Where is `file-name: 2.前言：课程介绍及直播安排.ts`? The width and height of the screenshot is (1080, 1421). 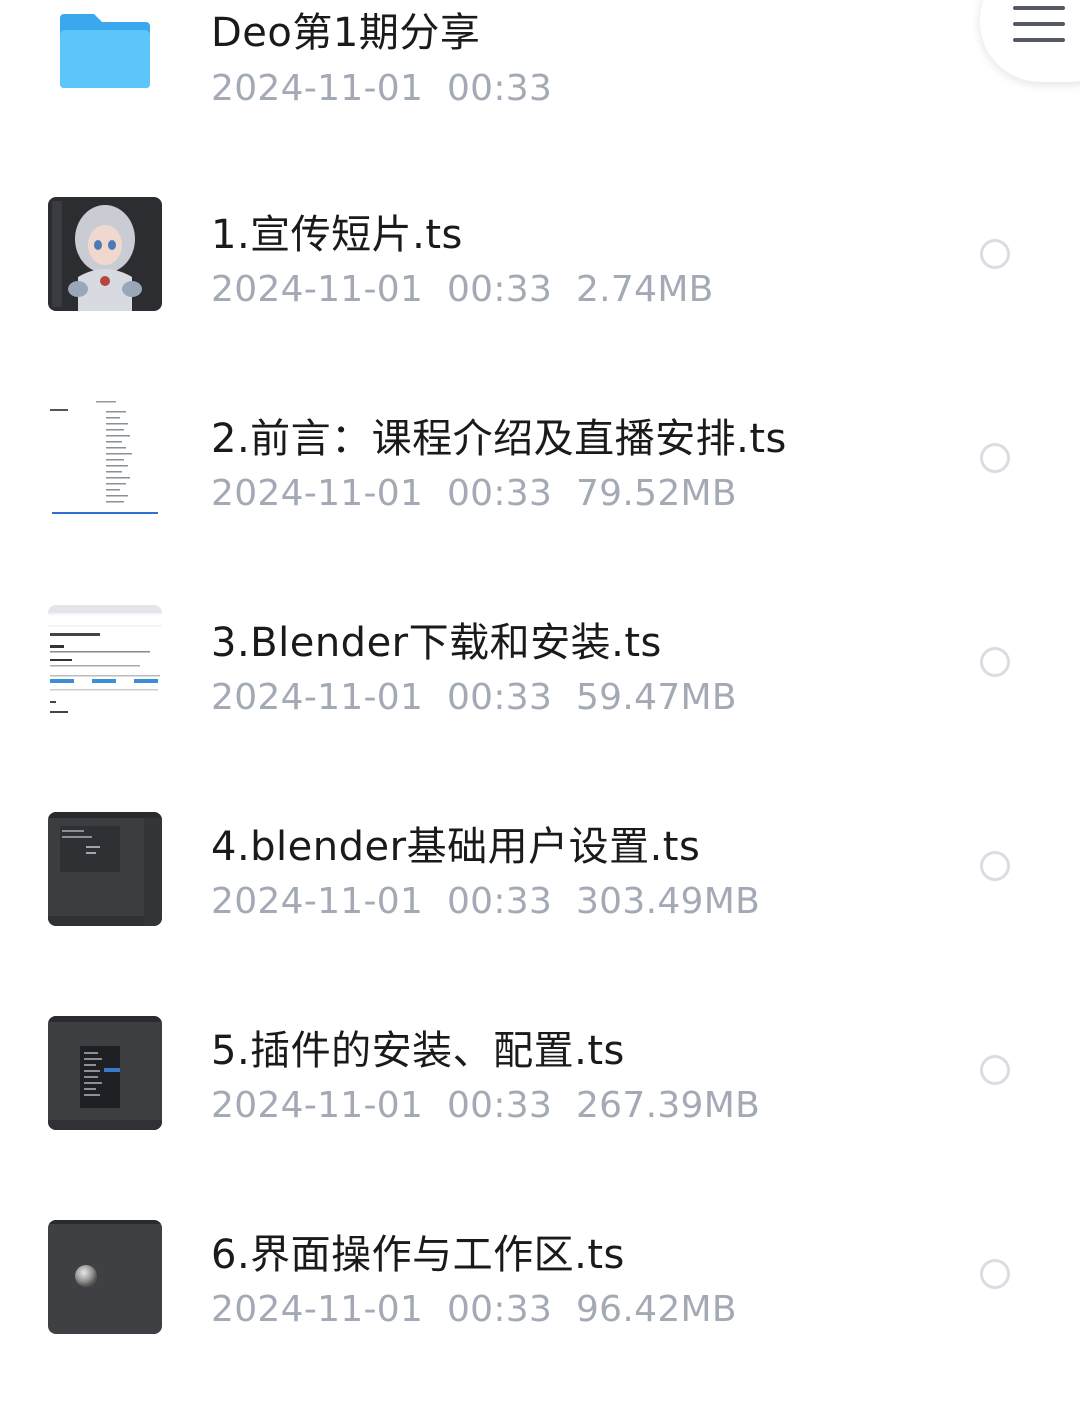 file-name: 2.前言：课程介绍及直播安排.ts is located at coordinates (499, 439).